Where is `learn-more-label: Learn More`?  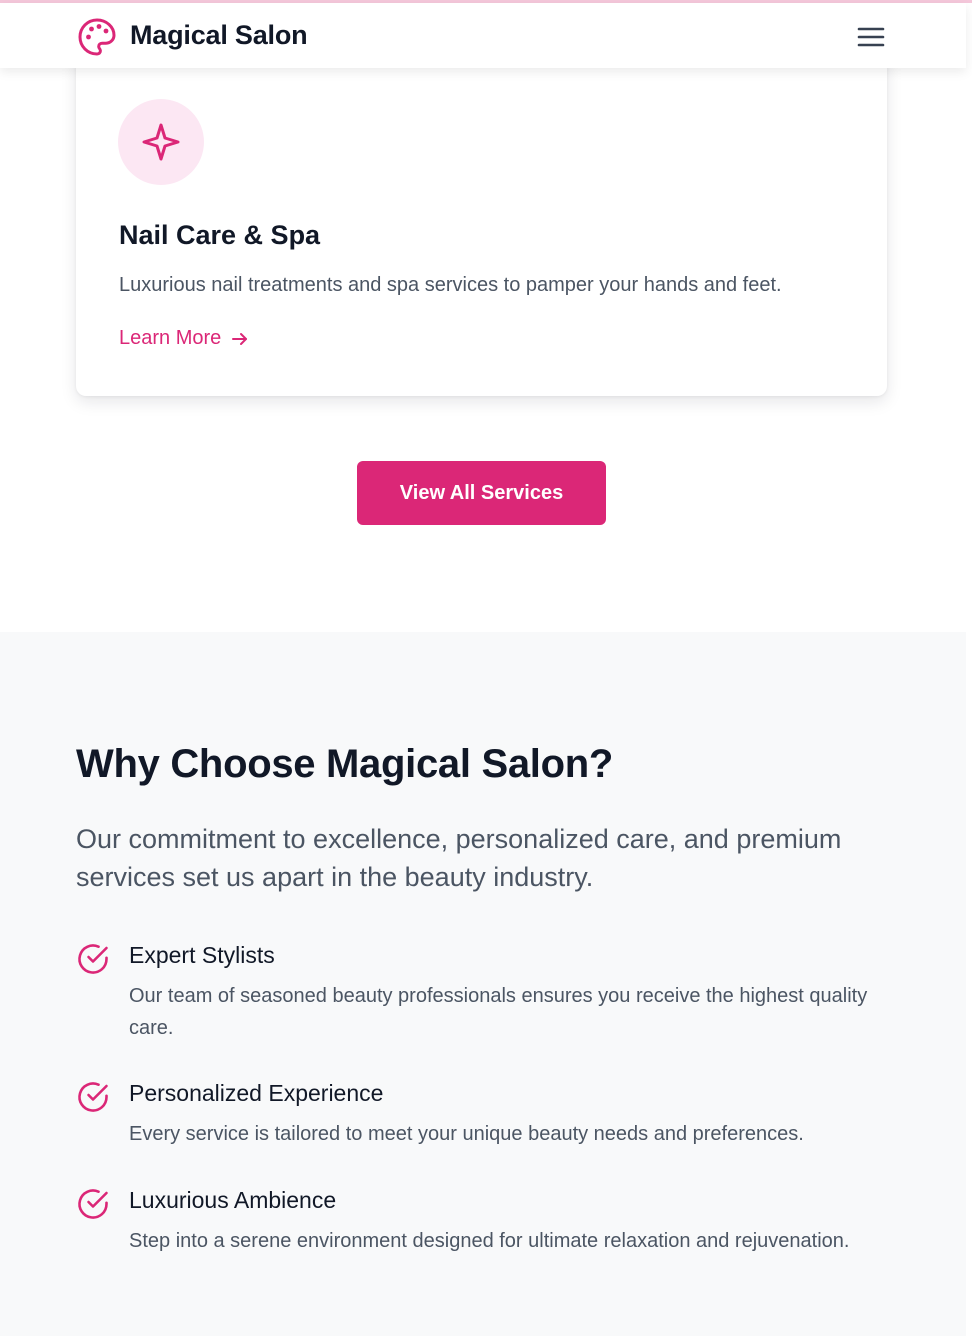 learn-more-label: Learn More is located at coordinates (170, 338).